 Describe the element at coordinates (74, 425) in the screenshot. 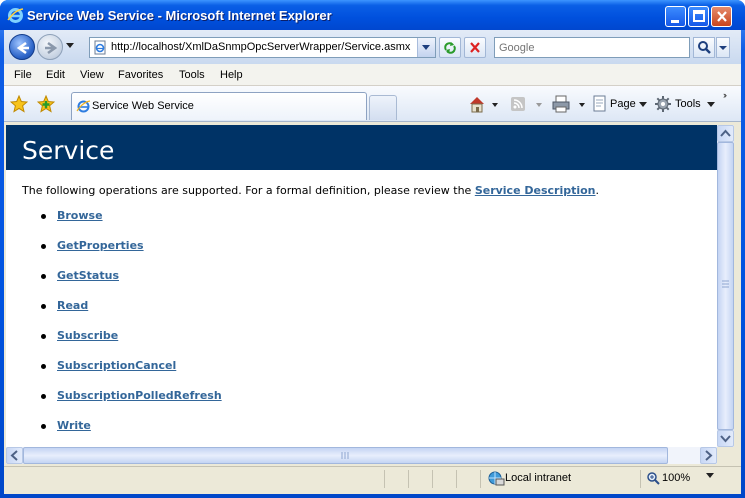

I see `operation-link-write: Write` at that location.